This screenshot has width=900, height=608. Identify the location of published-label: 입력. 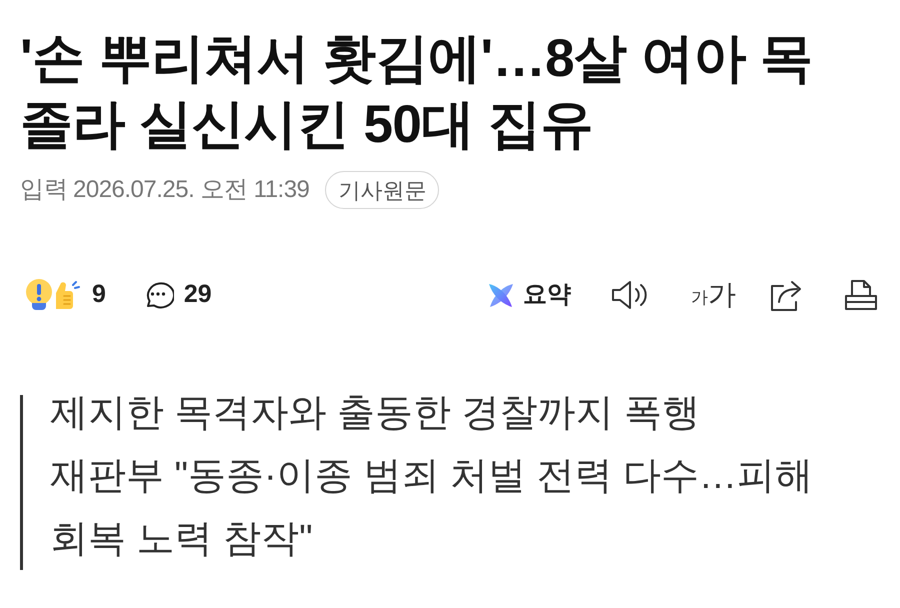
(44, 190).